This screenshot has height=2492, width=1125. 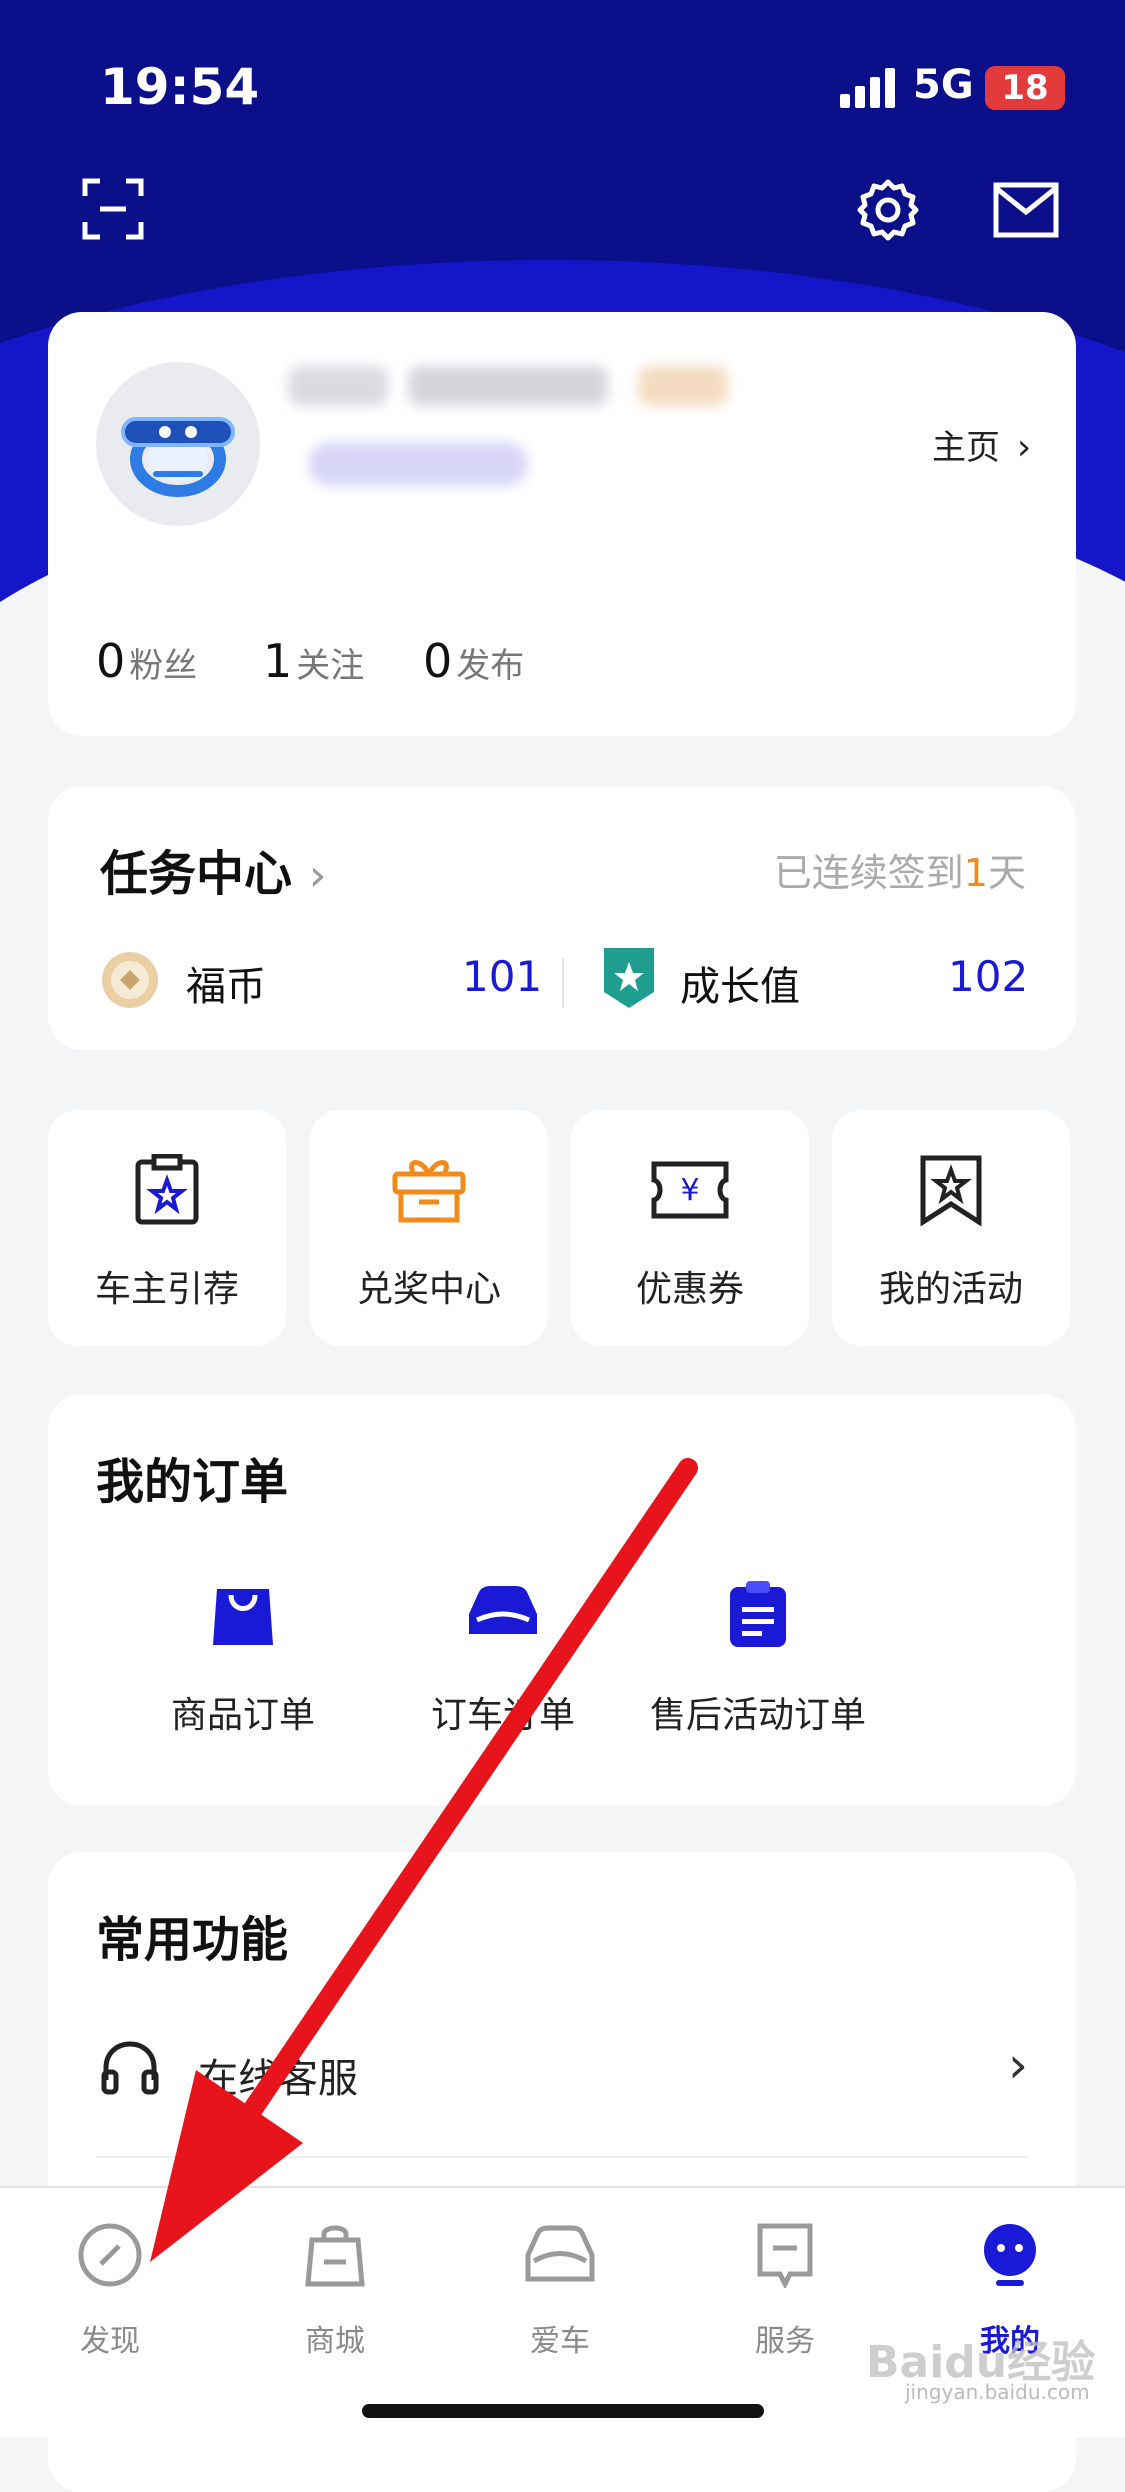 What do you see at coordinates (950, 1289) in the screenshot?
I see `quick-link-label: 我的活动` at bounding box center [950, 1289].